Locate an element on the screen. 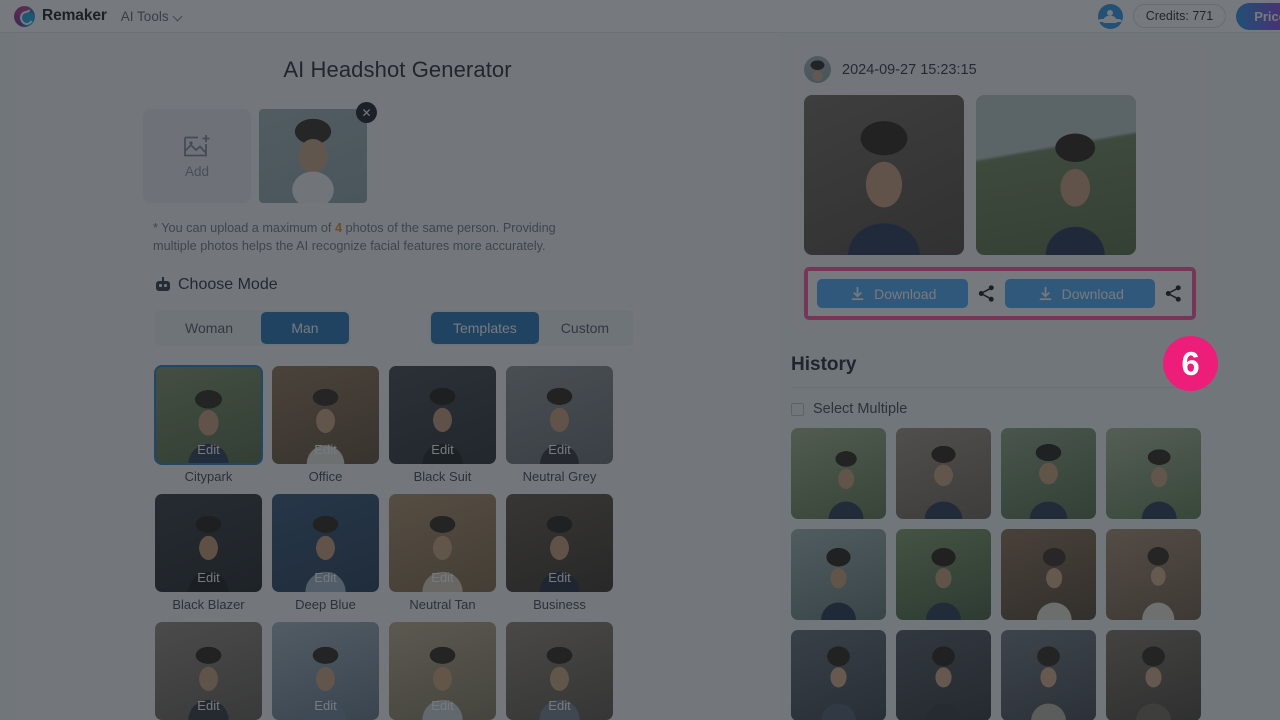 This screenshot has height=720, width=1280. template-name: Office is located at coordinates (325, 476).